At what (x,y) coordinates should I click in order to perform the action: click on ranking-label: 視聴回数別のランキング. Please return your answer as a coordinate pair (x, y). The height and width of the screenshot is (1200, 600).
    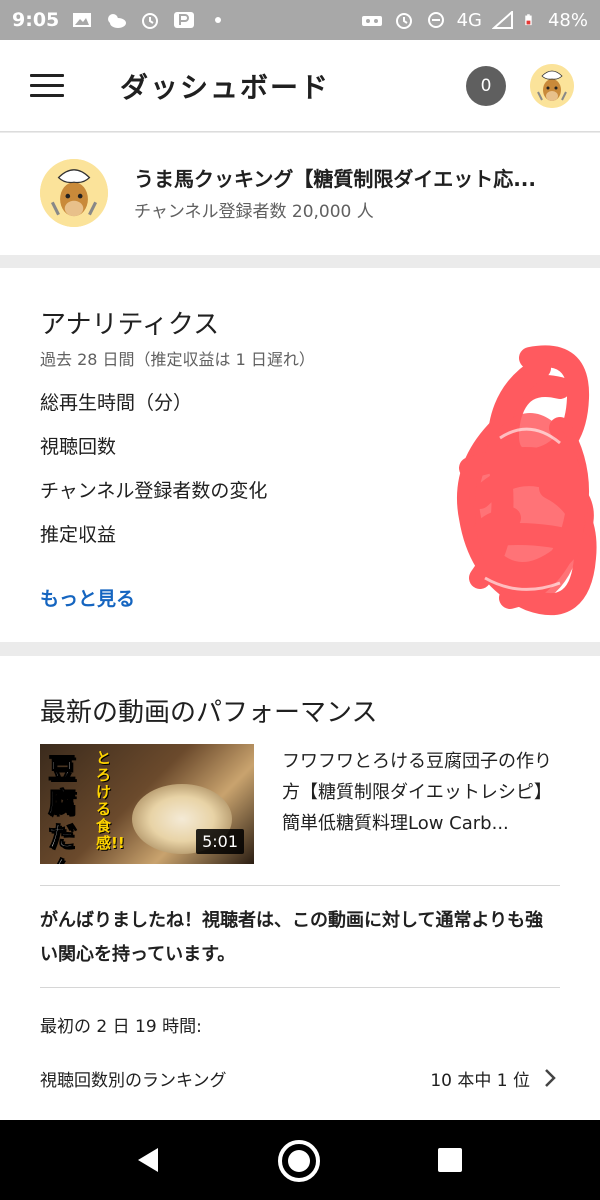
    Looking at the image, I should click on (133, 1081).